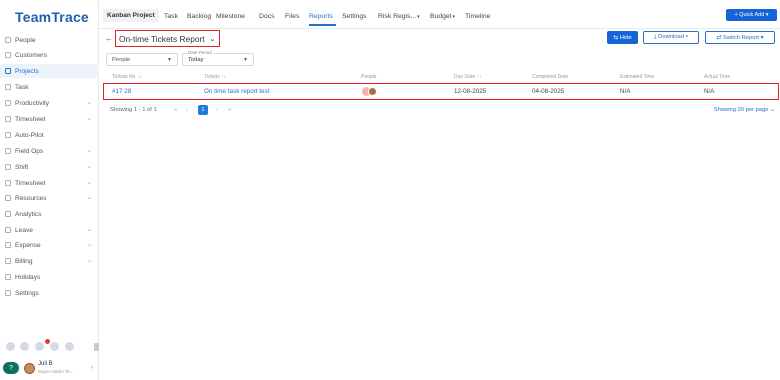 The height and width of the screenshot is (380, 780). Describe the element at coordinates (11, 368) in the screenshot. I see `help-button: ?` at that location.